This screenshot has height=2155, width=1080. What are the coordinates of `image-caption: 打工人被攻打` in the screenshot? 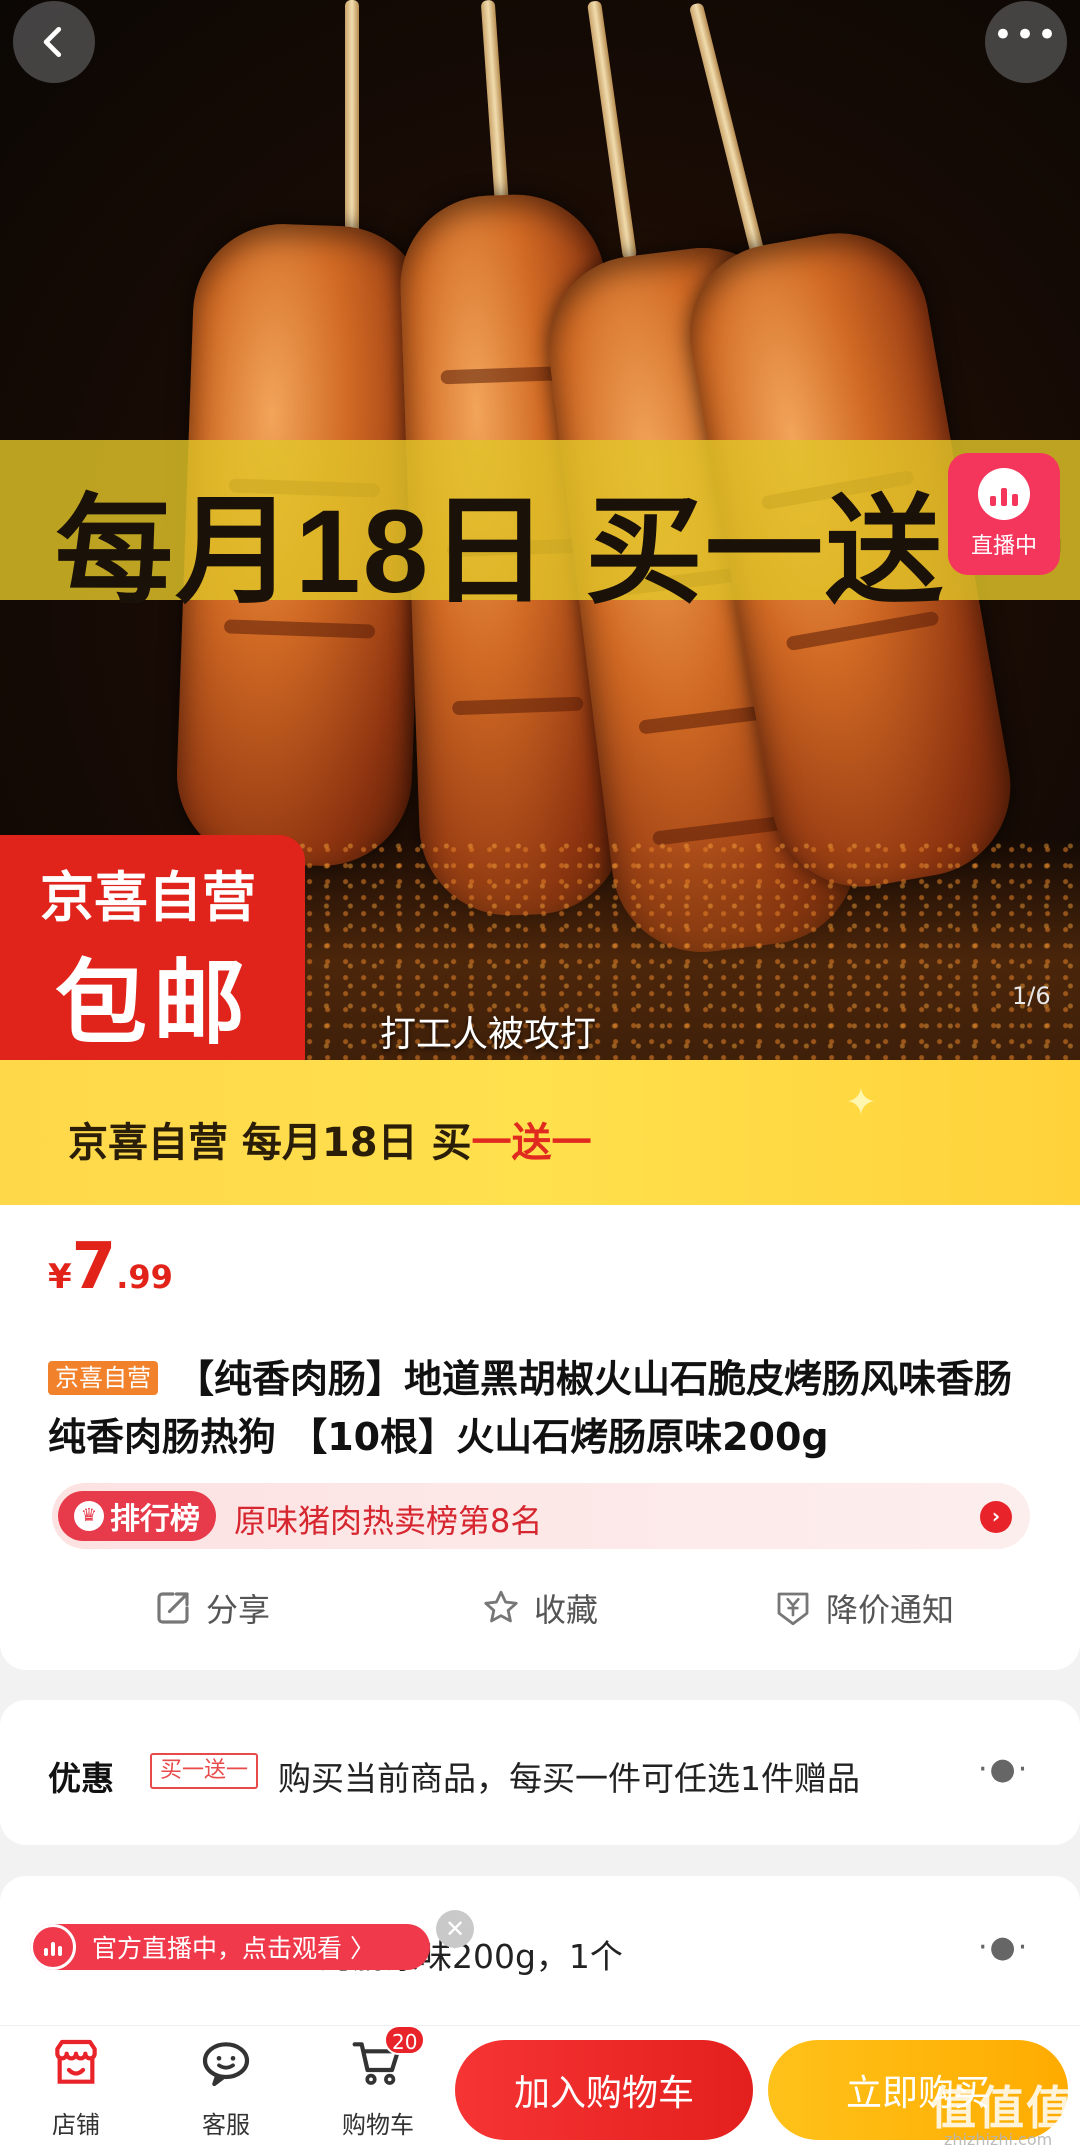 It's located at (488, 1034).